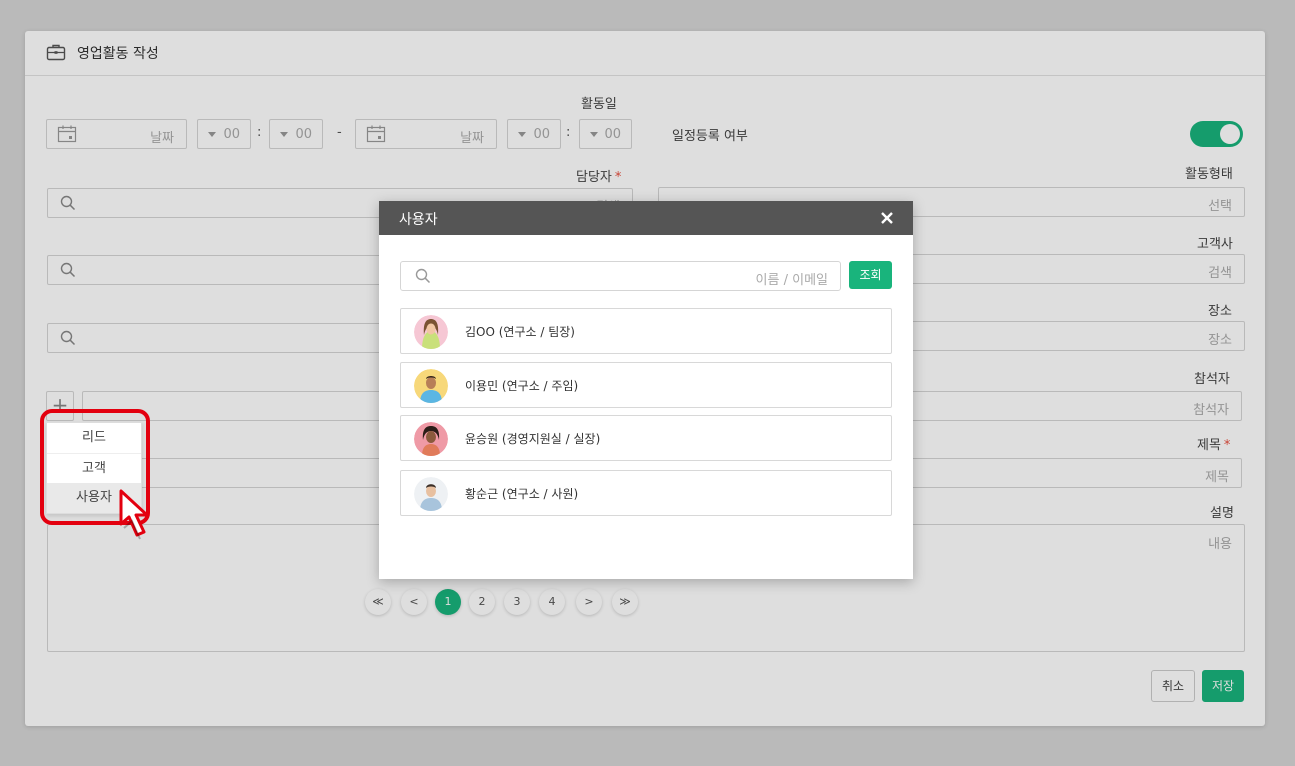 The image size is (1295, 766). I want to click on user-search-input: 이름 / 이메일, so click(620, 276).